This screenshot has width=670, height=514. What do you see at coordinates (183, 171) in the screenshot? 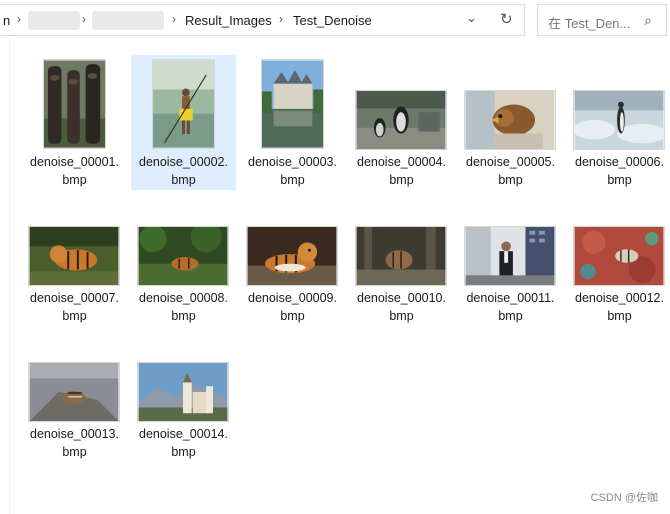
I see `file-name: denoise_00002. bmp` at bounding box center [183, 171].